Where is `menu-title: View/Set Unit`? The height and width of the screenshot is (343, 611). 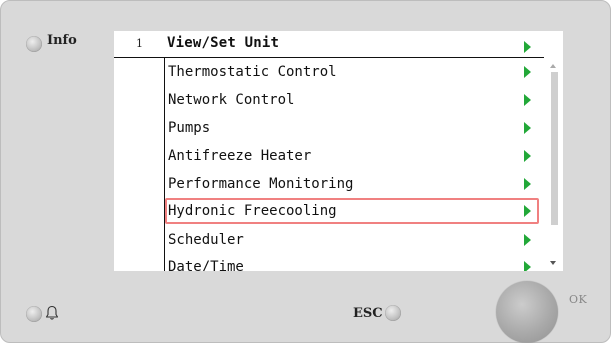
menu-title: View/Set Unit is located at coordinates (223, 43).